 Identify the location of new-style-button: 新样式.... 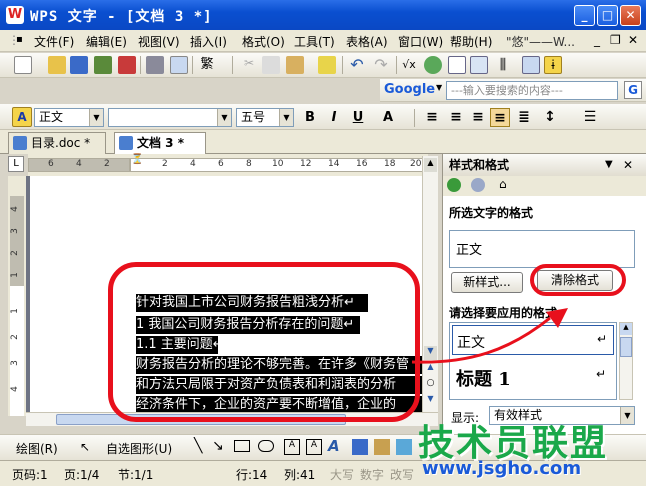
(487, 282).